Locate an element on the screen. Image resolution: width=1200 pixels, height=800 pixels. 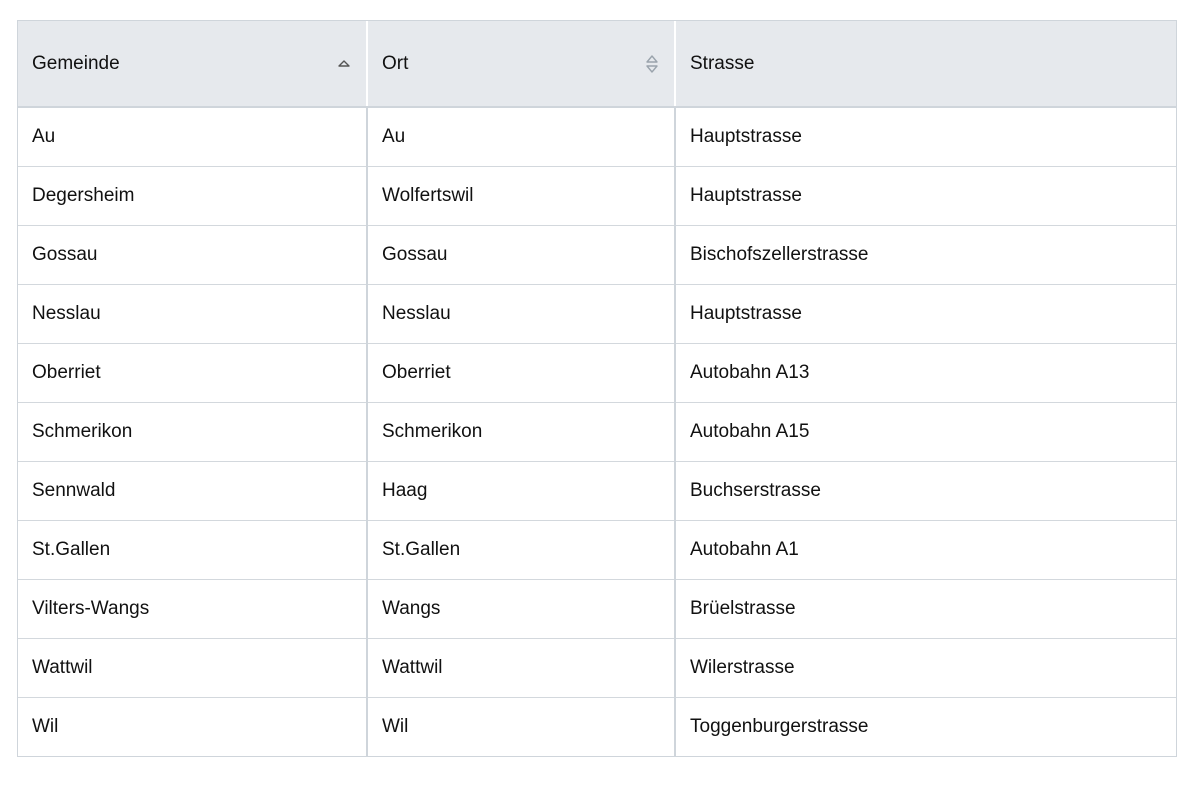
cell-gemeinde: Wil is located at coordinates (193, 726).